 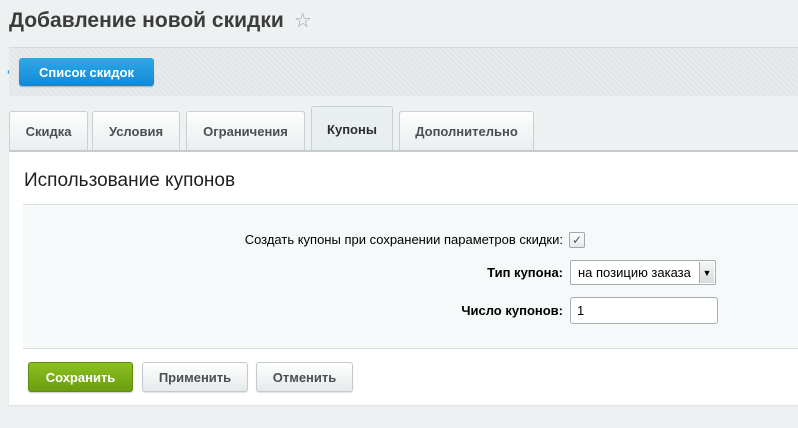 What do you see at coordinates (352, 128) in the screenshot?
I see `tab-coupons: Купоны` at bounding box center [352, 128].